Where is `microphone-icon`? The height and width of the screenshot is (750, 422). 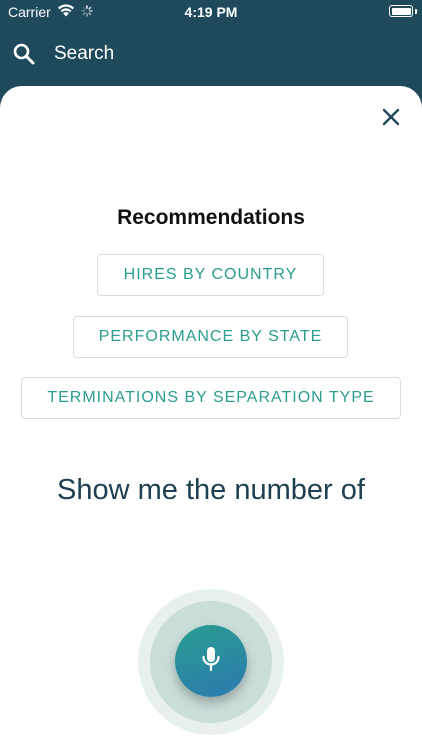
microphone-icon is located at coordinates (211, 661).